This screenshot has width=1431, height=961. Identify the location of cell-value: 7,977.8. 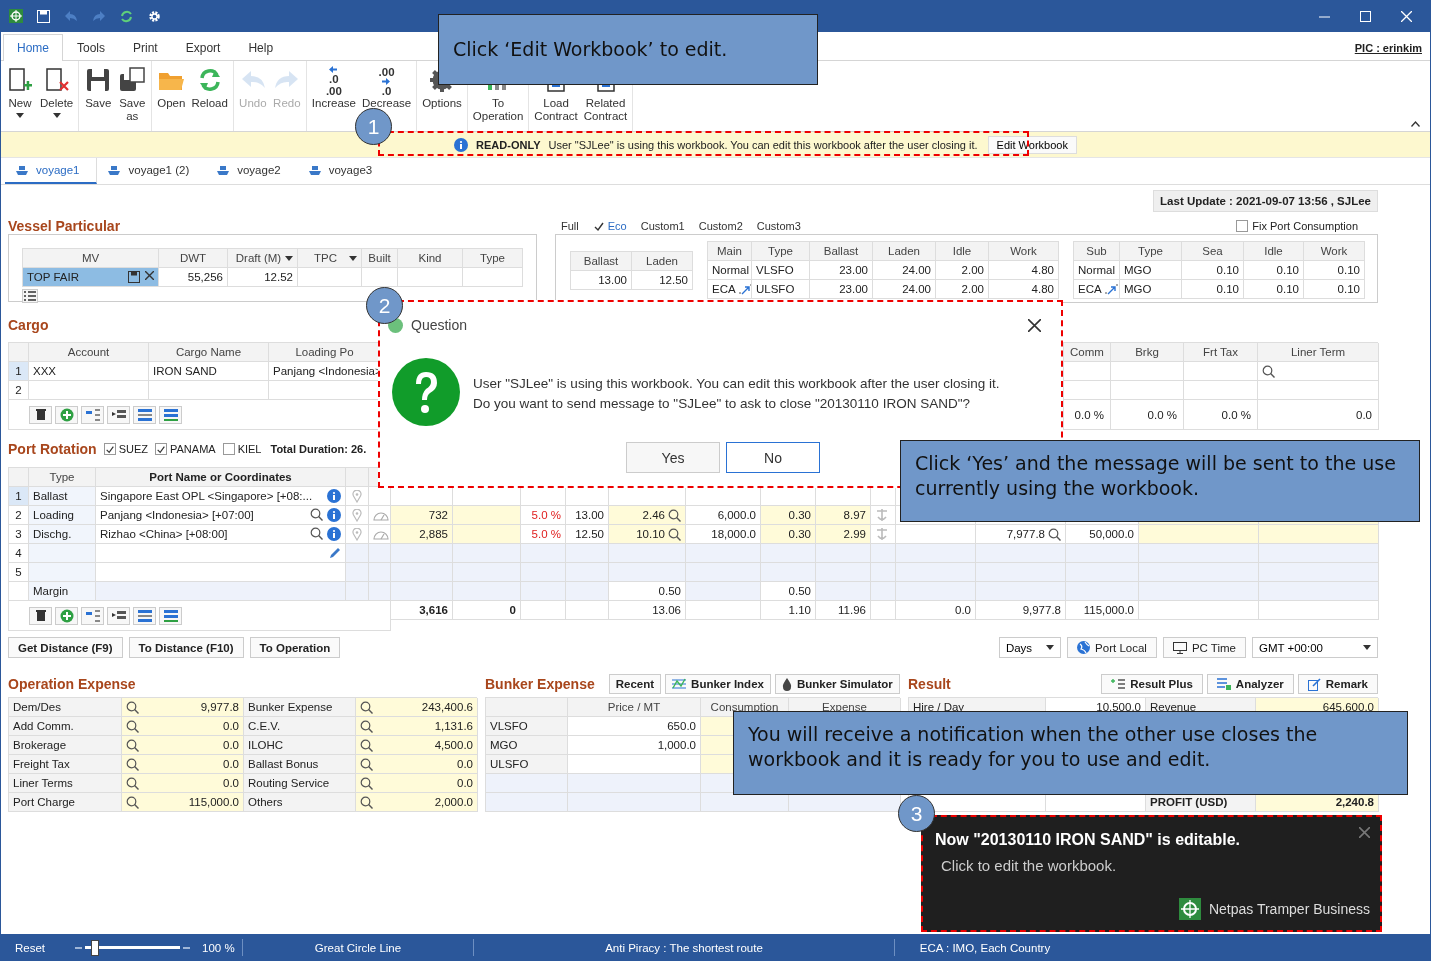
(1025, 534).